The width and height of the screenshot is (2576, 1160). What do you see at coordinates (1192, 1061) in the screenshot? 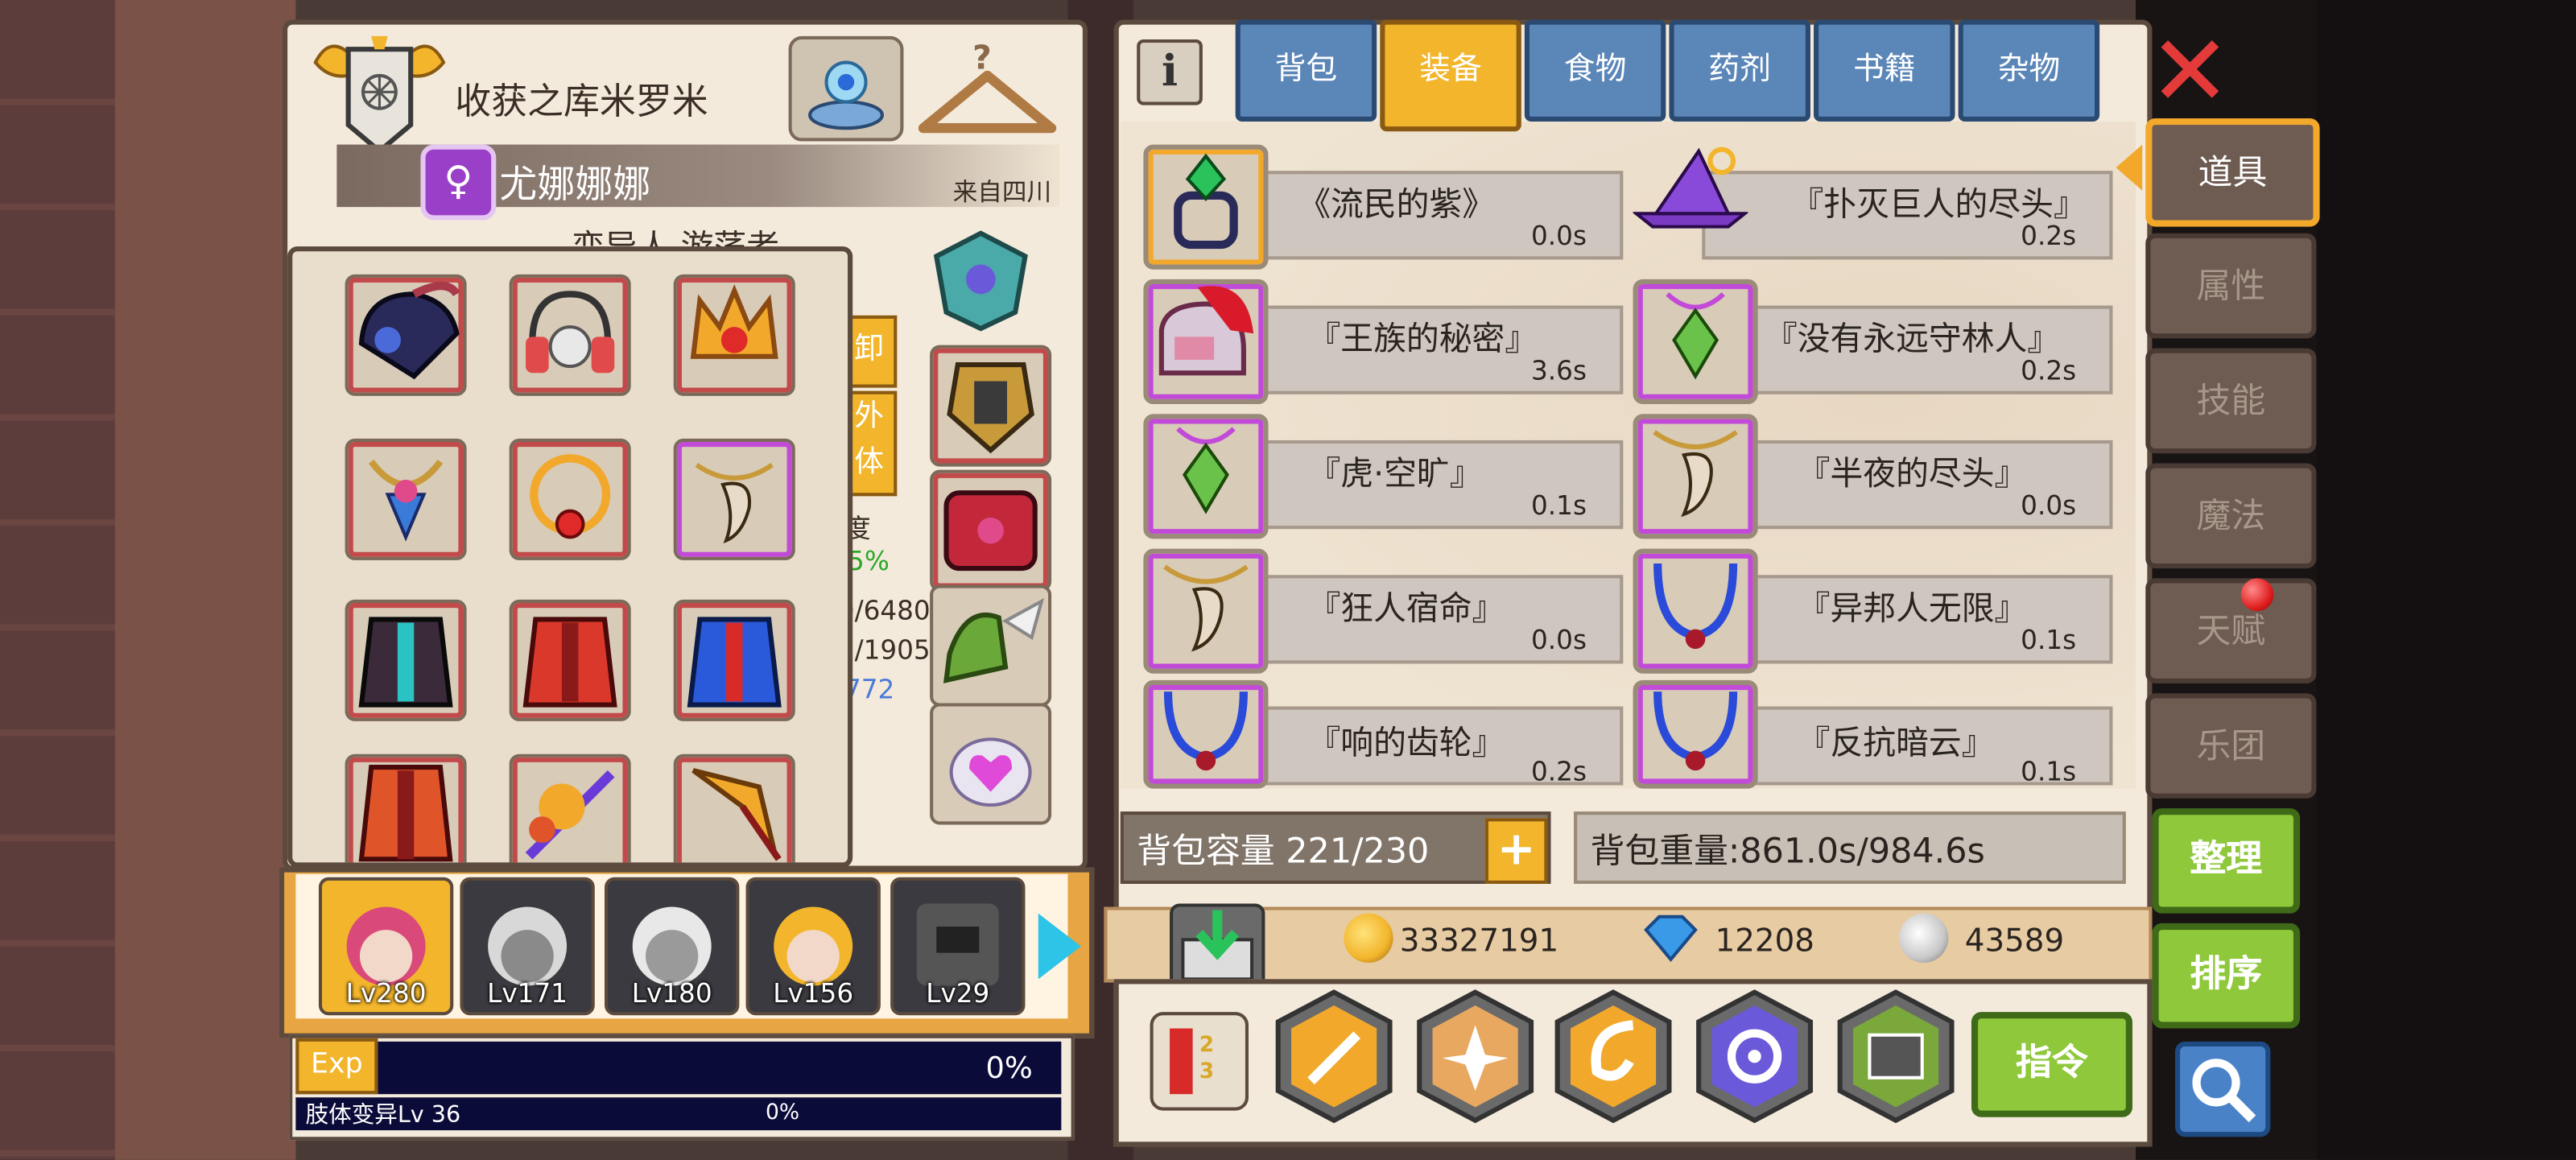
I see `number-123-icon: 2 3` at bounding box center [1192, 1061].